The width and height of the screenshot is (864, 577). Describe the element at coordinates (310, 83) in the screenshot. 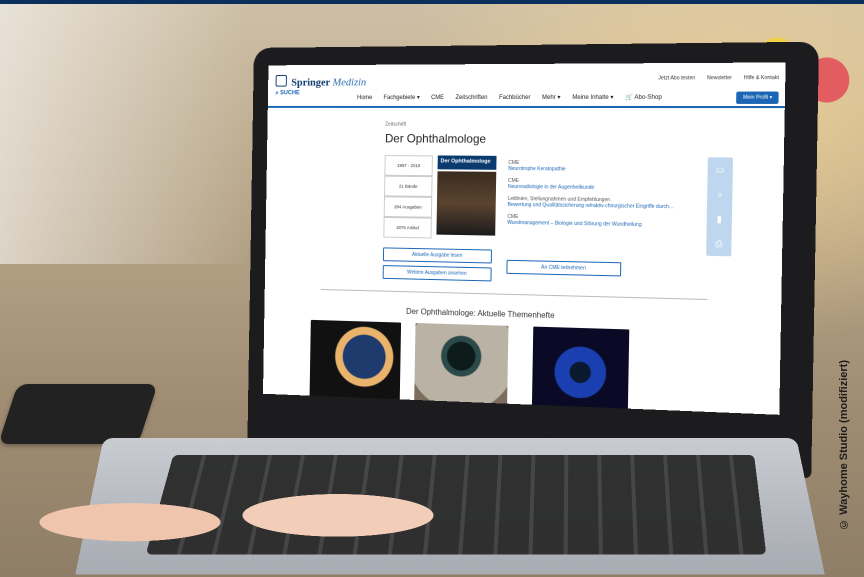

I see `brand-name: Springer` at that location.